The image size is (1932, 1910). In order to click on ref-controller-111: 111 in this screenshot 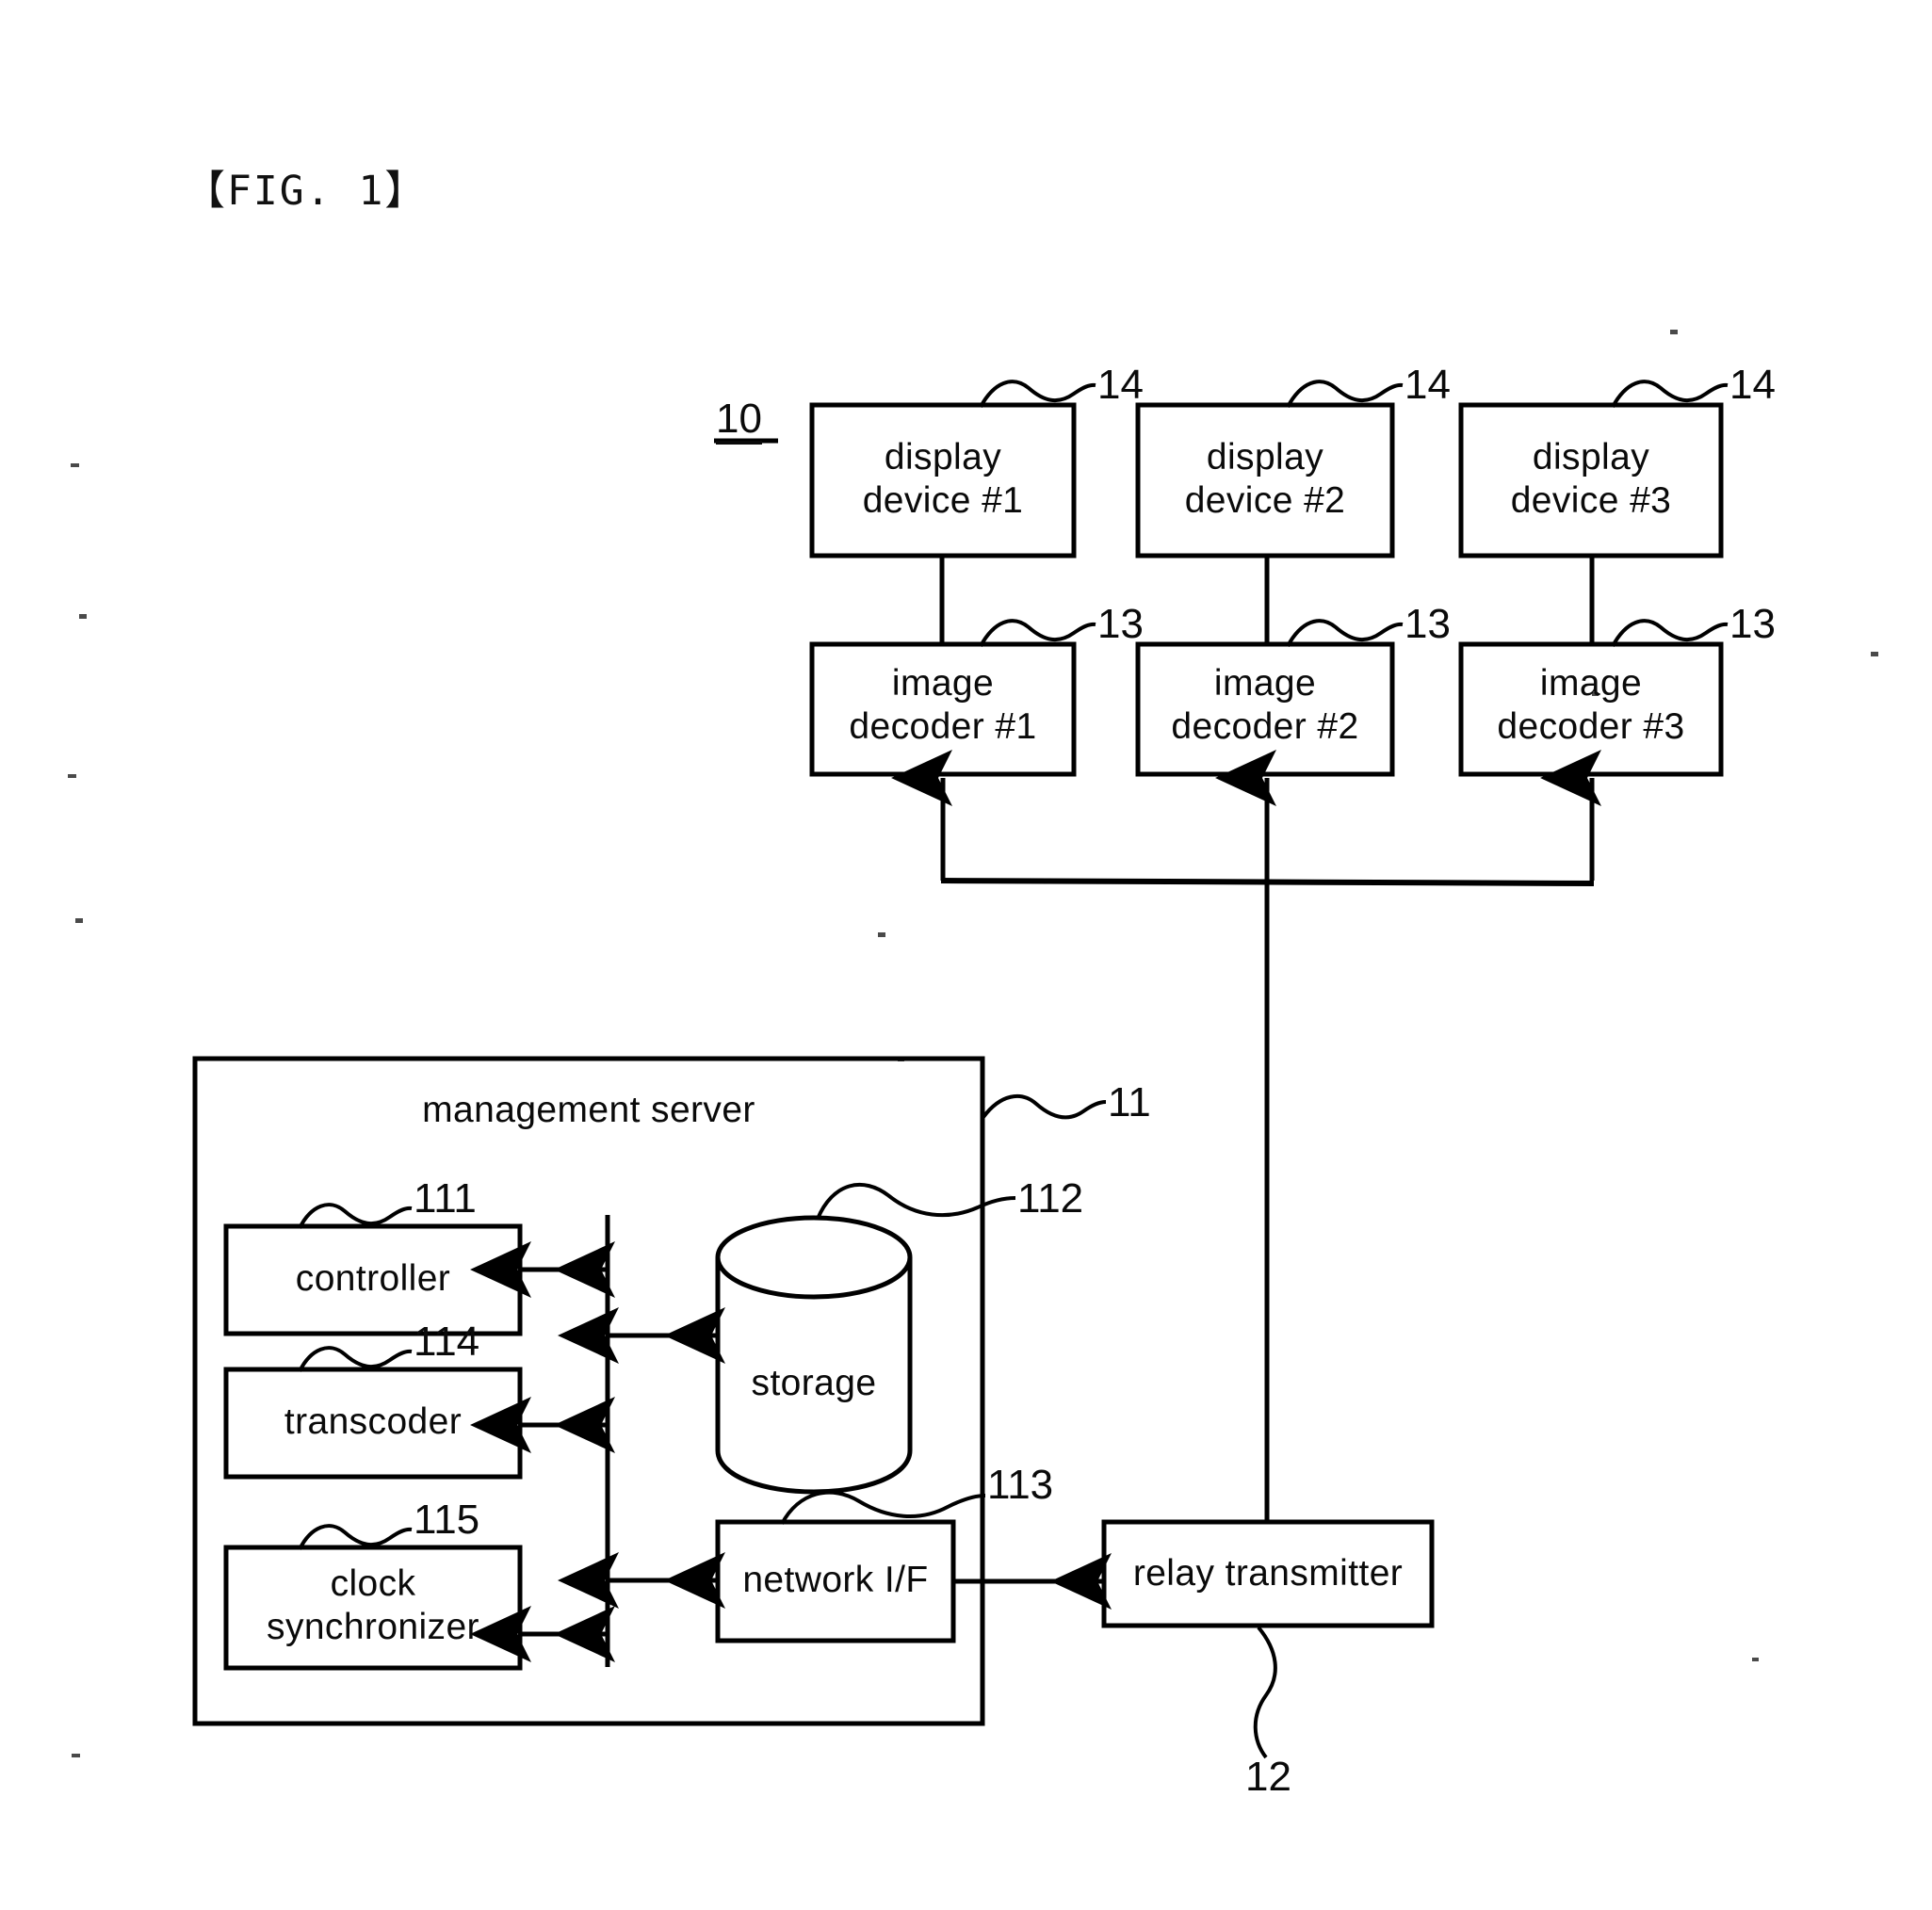, I will do `click(446, 1198)`.